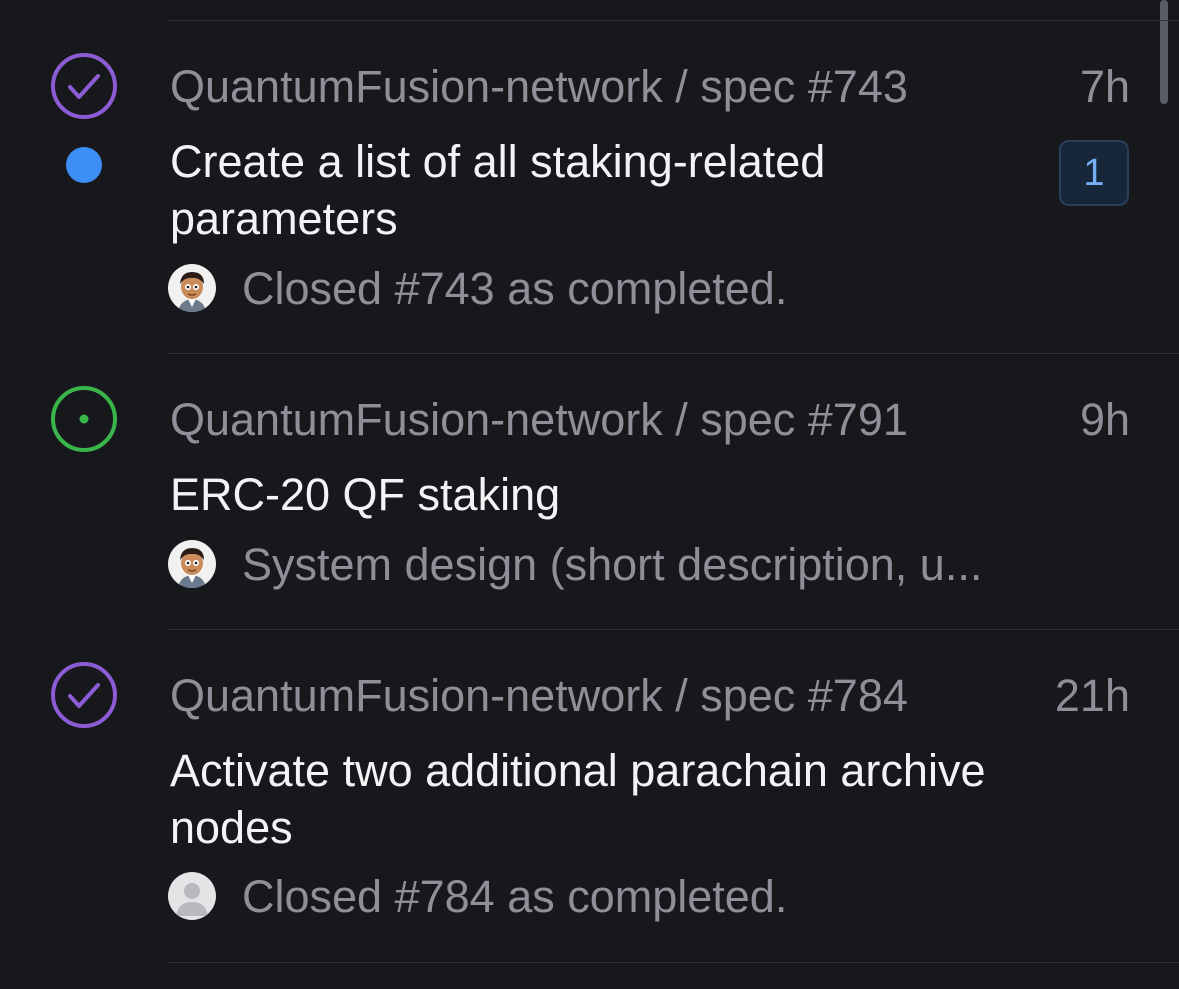 The image size is (1179, 989). Describe the element at coordinates (515, 896) in the screenshot. I see `notification-snippet: Closed #784 as completed.` at that location.